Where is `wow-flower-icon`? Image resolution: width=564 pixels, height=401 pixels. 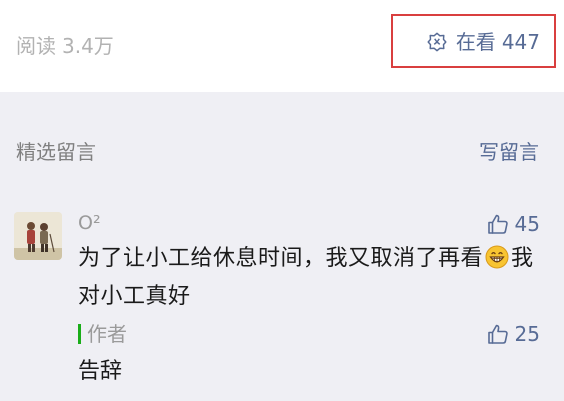
wow-flower-icon is located at coordinates (437, 42).